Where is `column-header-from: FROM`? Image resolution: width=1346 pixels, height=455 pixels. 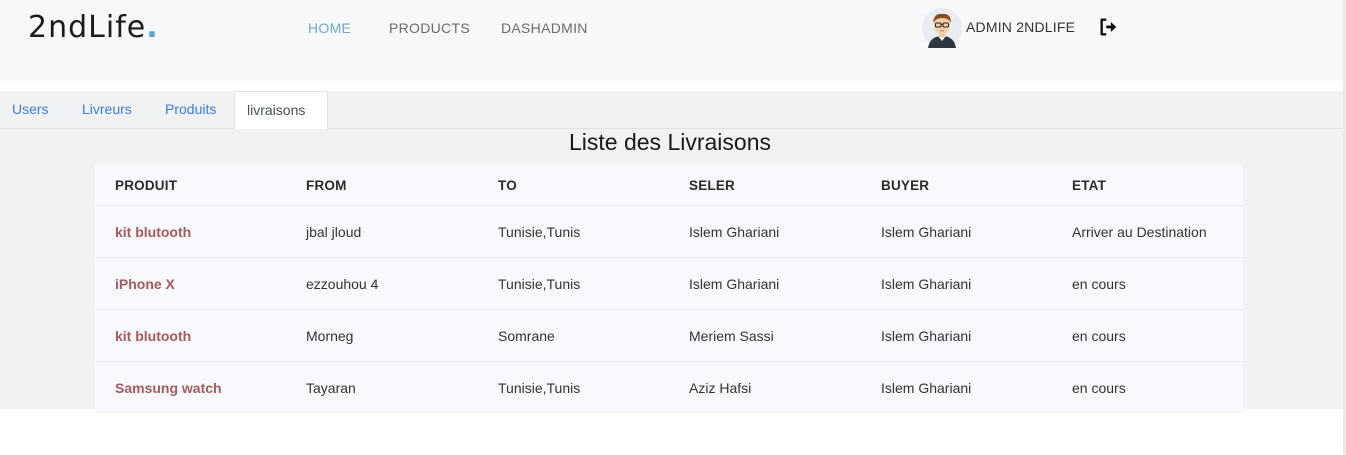
column-header-from: FROM is located at coordinates (326, 185).